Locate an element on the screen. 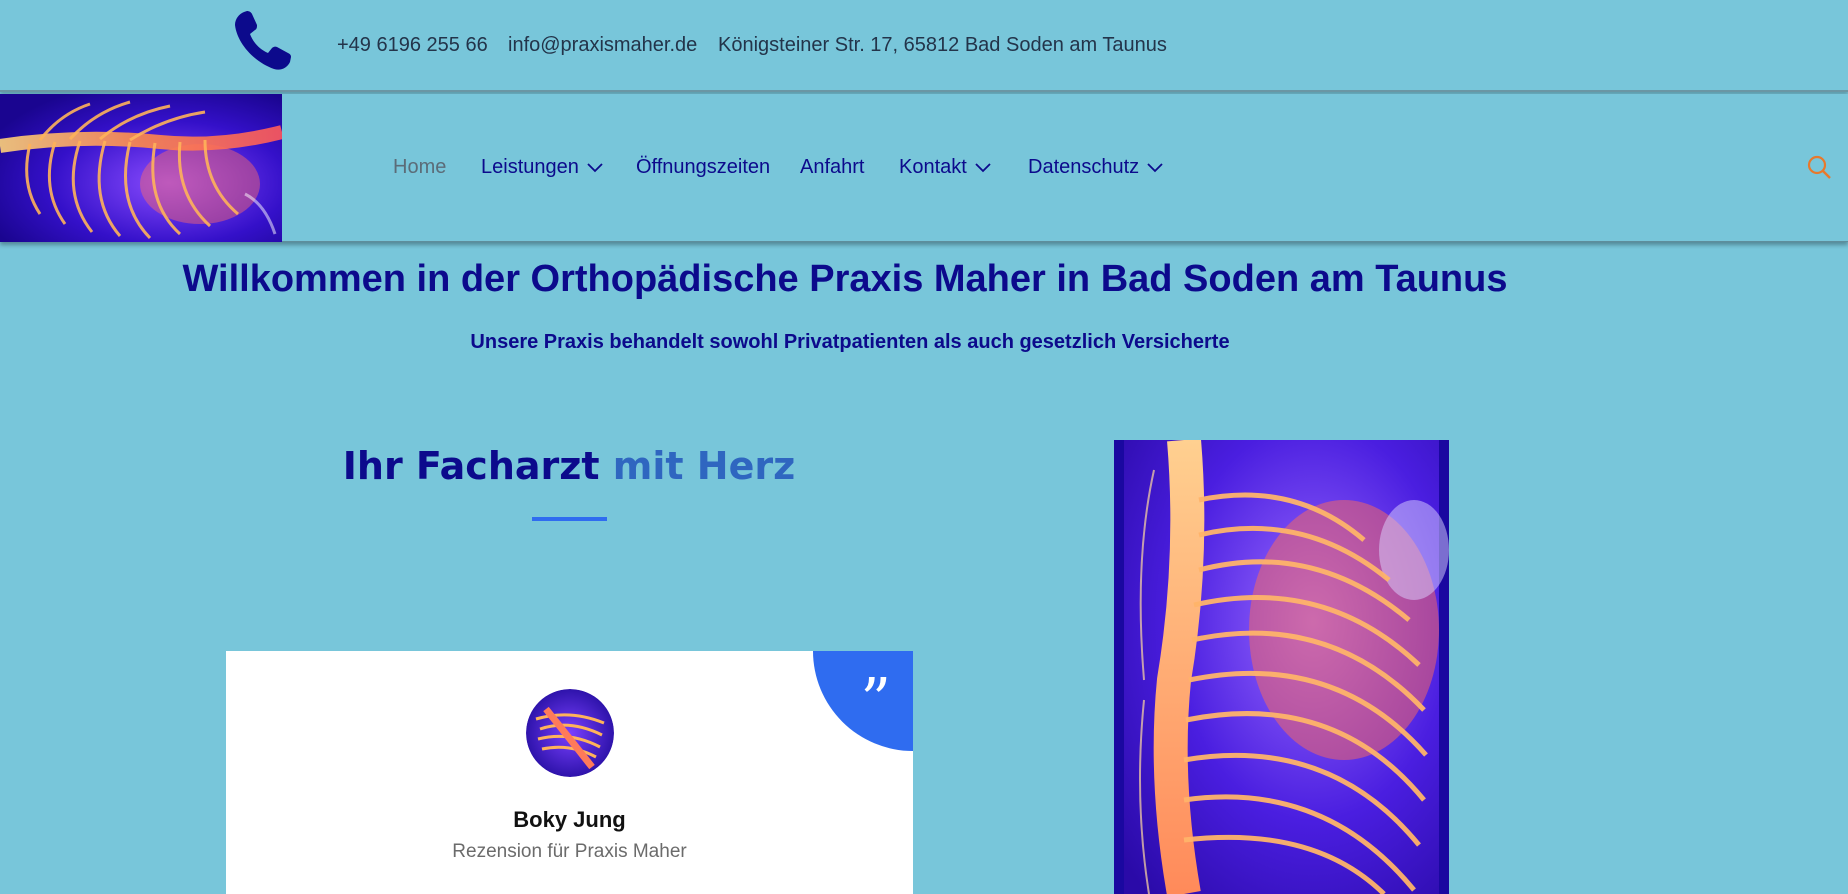  phone-icon is located at coordinates (262, 42).